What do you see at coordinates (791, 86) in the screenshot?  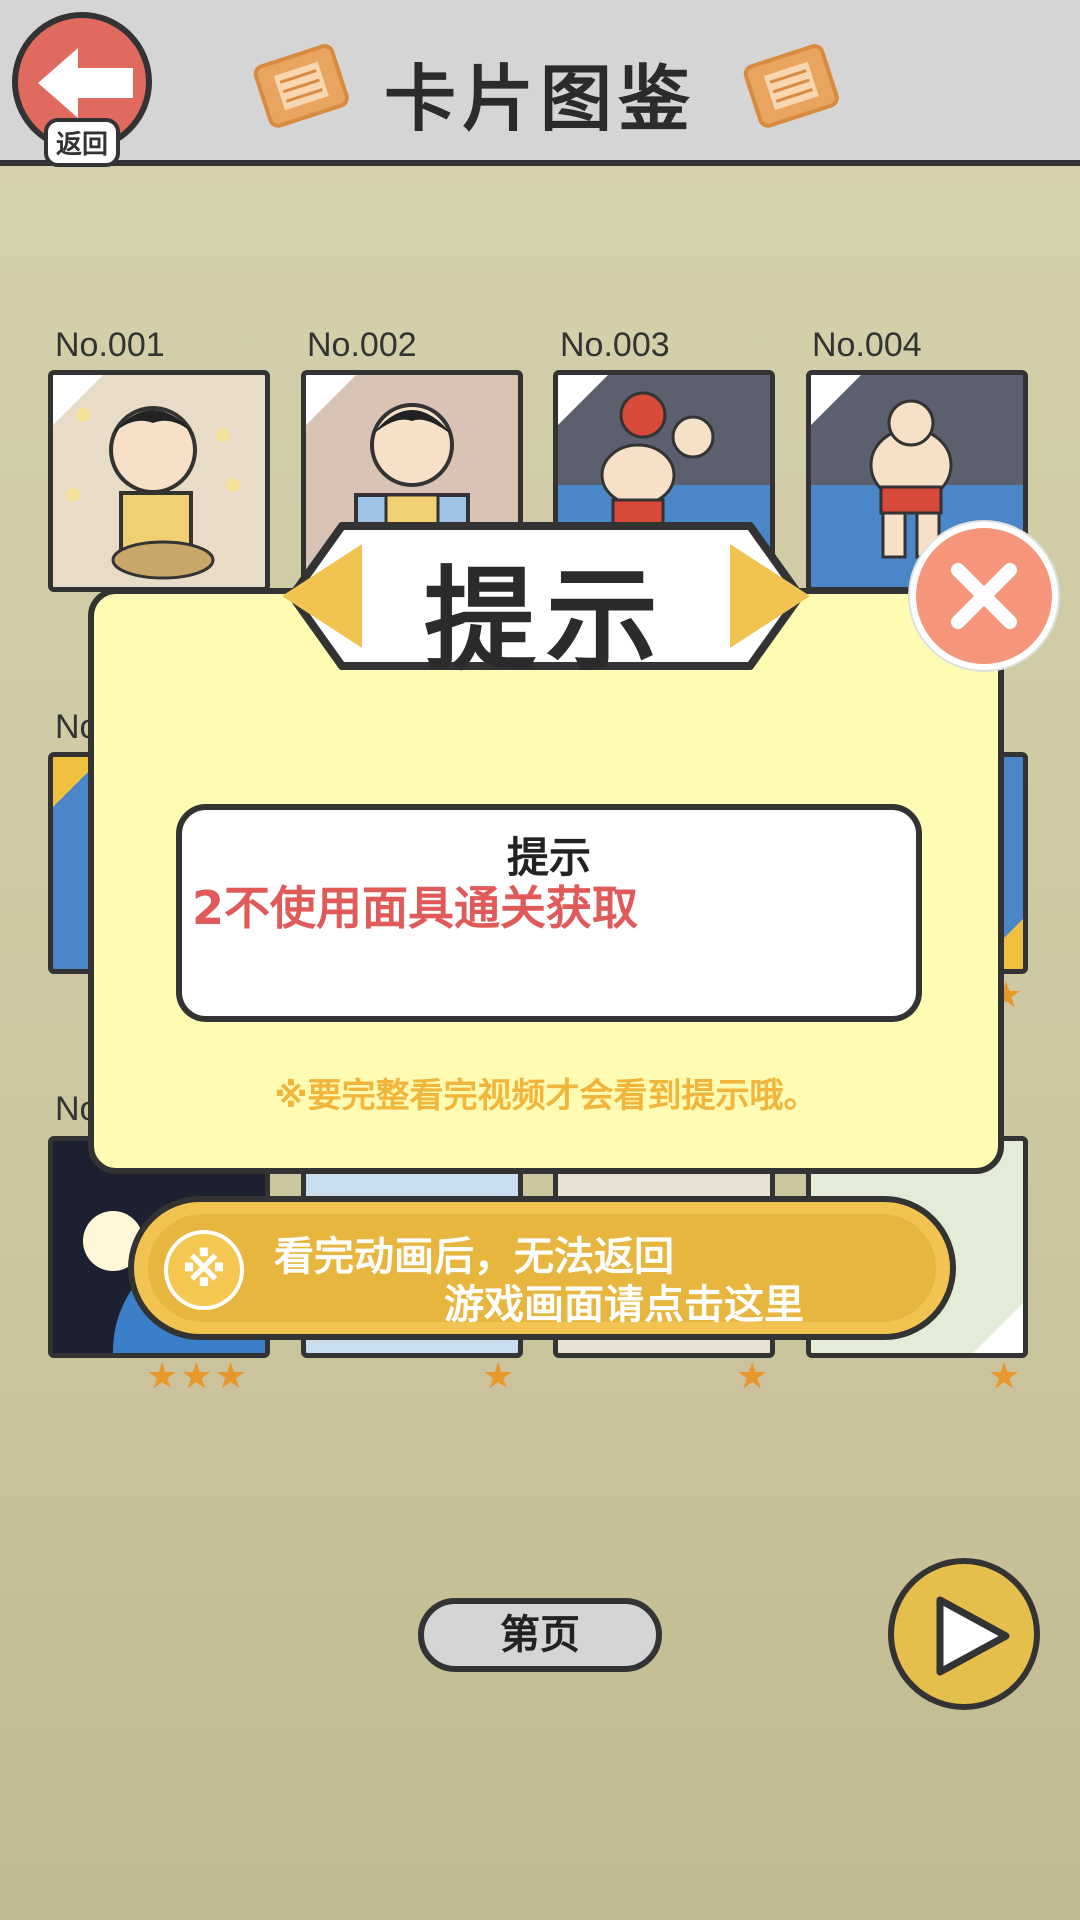 I see `card-icon` at bounding box center [791, 86].